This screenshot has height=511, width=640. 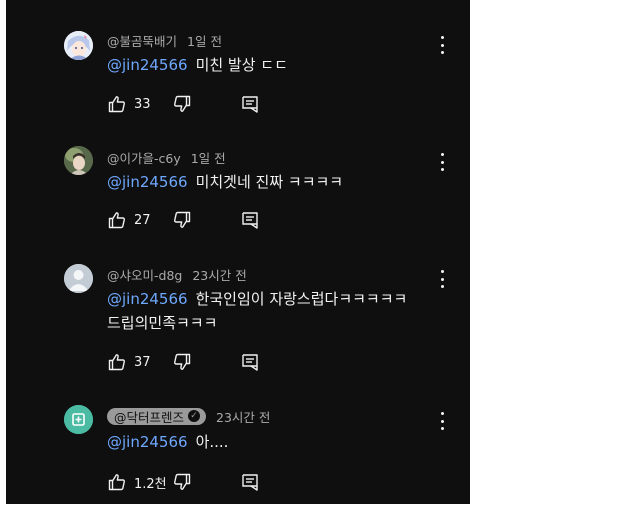 I want to click on author-name: @이가을-c6y, so click(x=144, y=157).